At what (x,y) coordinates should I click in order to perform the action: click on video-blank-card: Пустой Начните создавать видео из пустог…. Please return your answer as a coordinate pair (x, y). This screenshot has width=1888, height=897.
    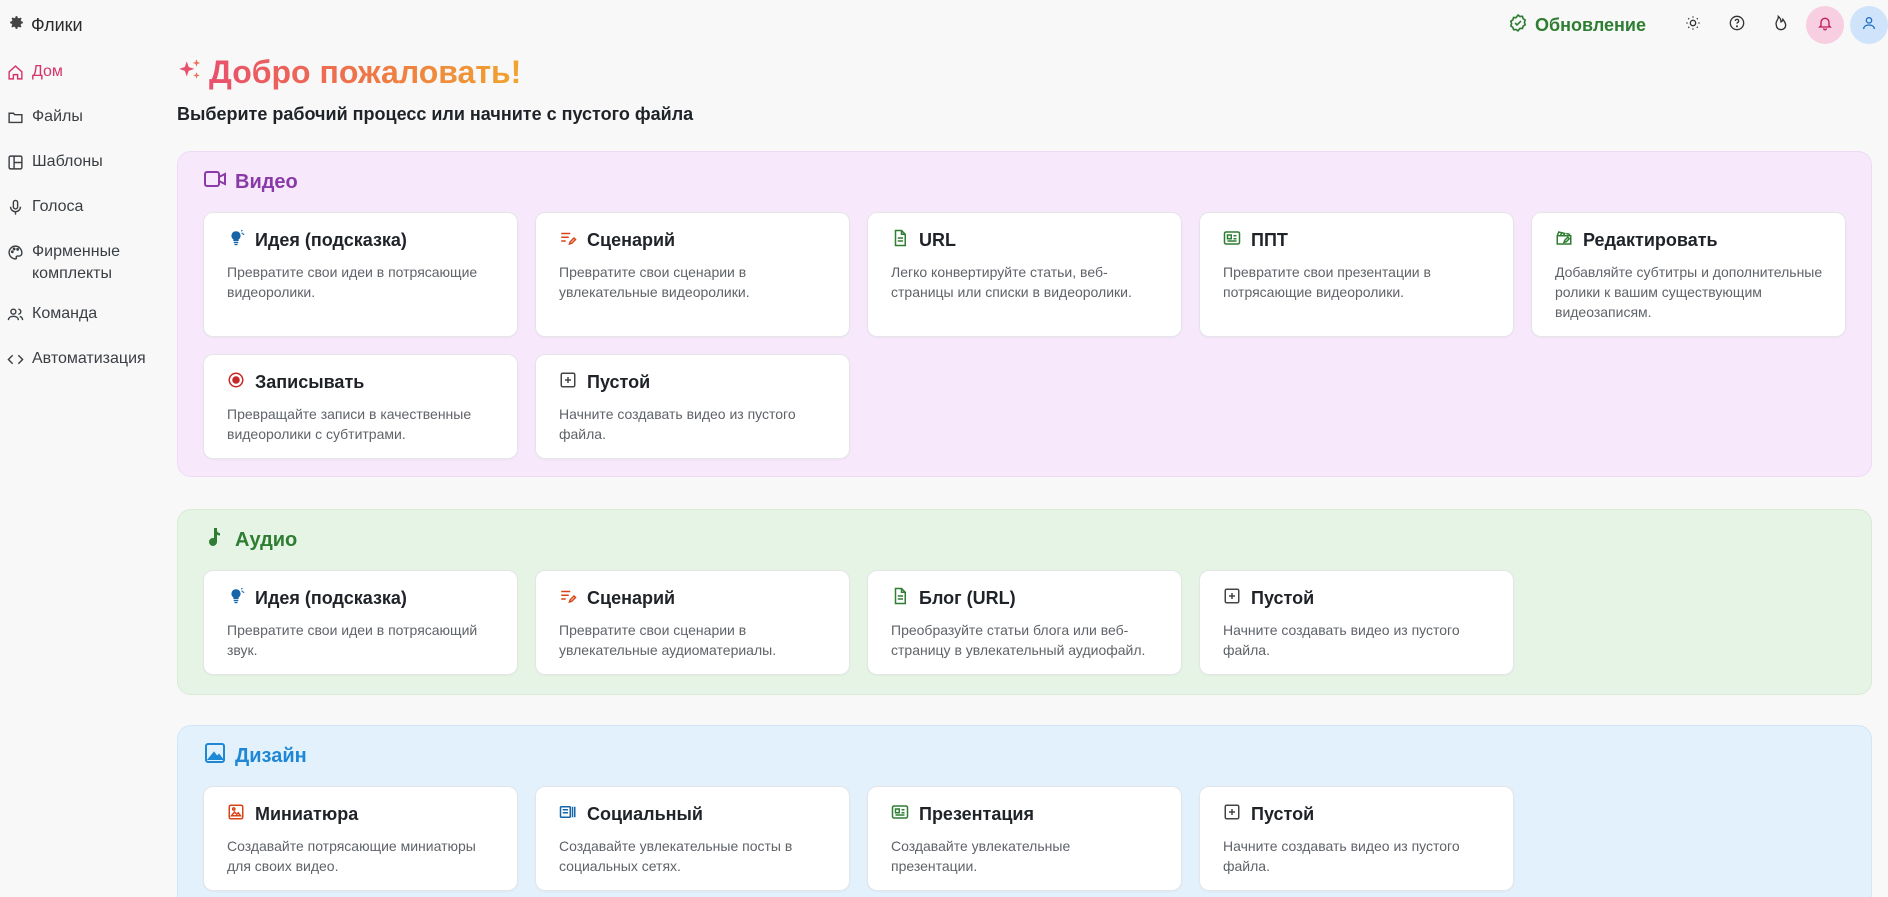
    Looking at the image, I should click on (692, 406).